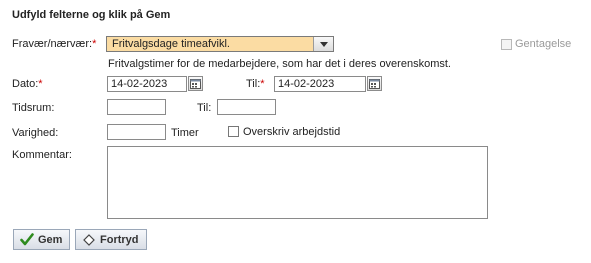  What do you see at coordinates (171, 44) in the screenshot?
I see `absence-type-value: Fritvalgsdage timeafvikl.` at bounding box center [171, 44].